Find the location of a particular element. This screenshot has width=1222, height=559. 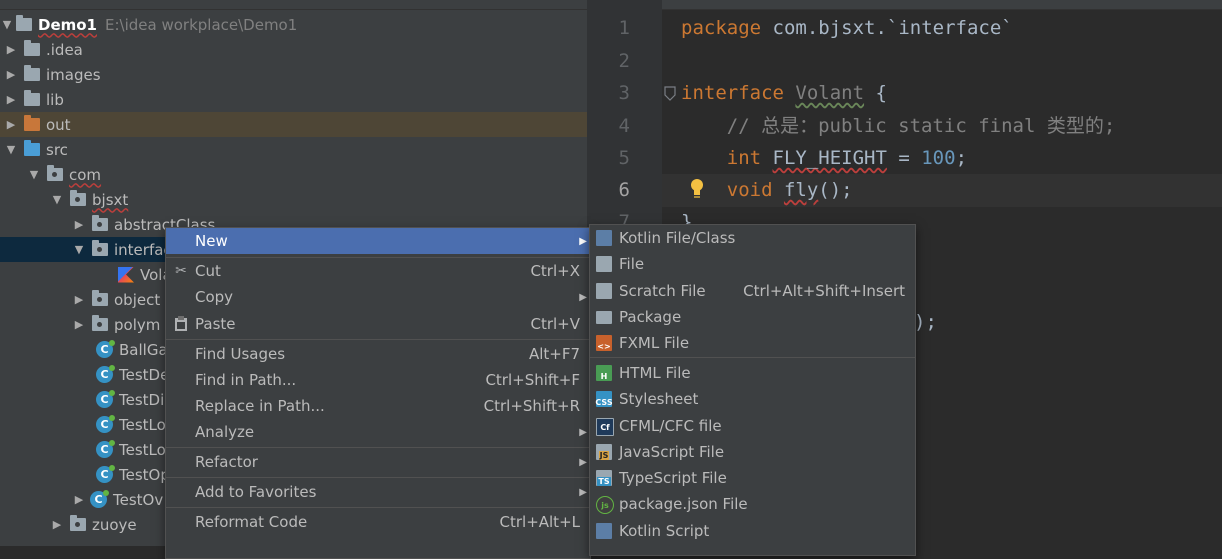

menu-item-label: FXML File is located at coordinates (654, 343).